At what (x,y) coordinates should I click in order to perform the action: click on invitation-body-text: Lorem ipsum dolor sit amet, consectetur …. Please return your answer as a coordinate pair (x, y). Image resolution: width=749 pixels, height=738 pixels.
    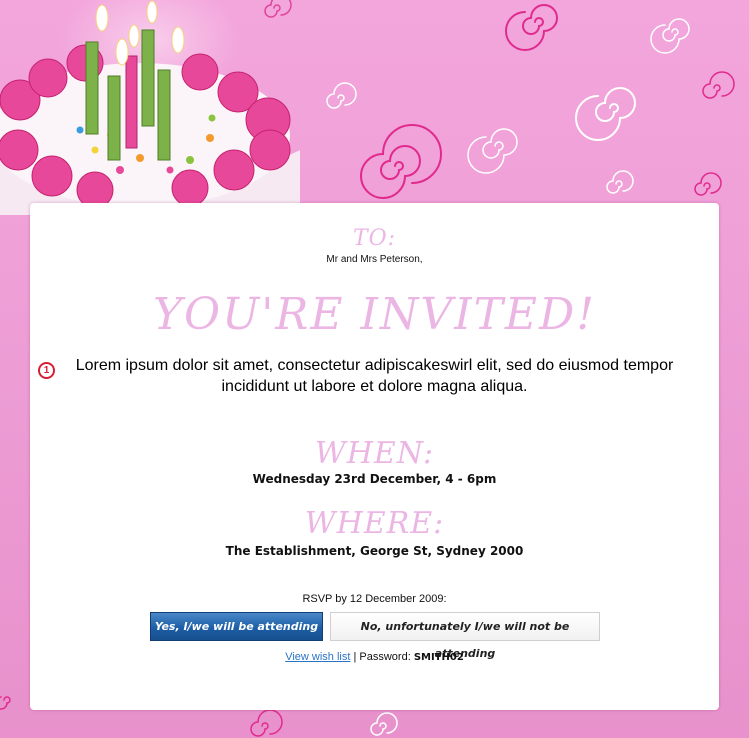
    Looking at the image, I should click on (374, 376).